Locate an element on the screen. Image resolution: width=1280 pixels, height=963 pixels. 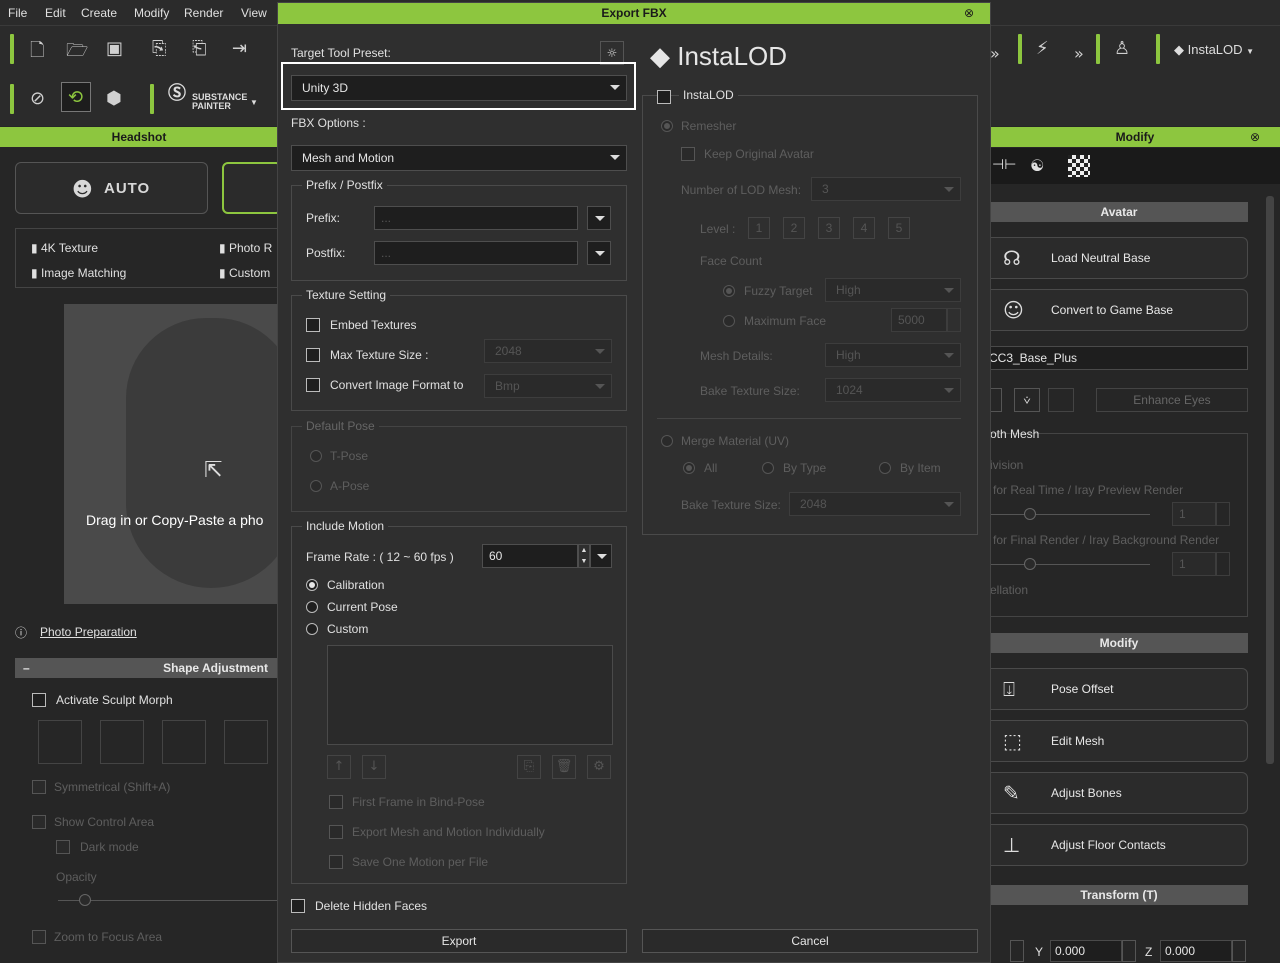
max-texture-checkbox is located at coordinates (313, 355).